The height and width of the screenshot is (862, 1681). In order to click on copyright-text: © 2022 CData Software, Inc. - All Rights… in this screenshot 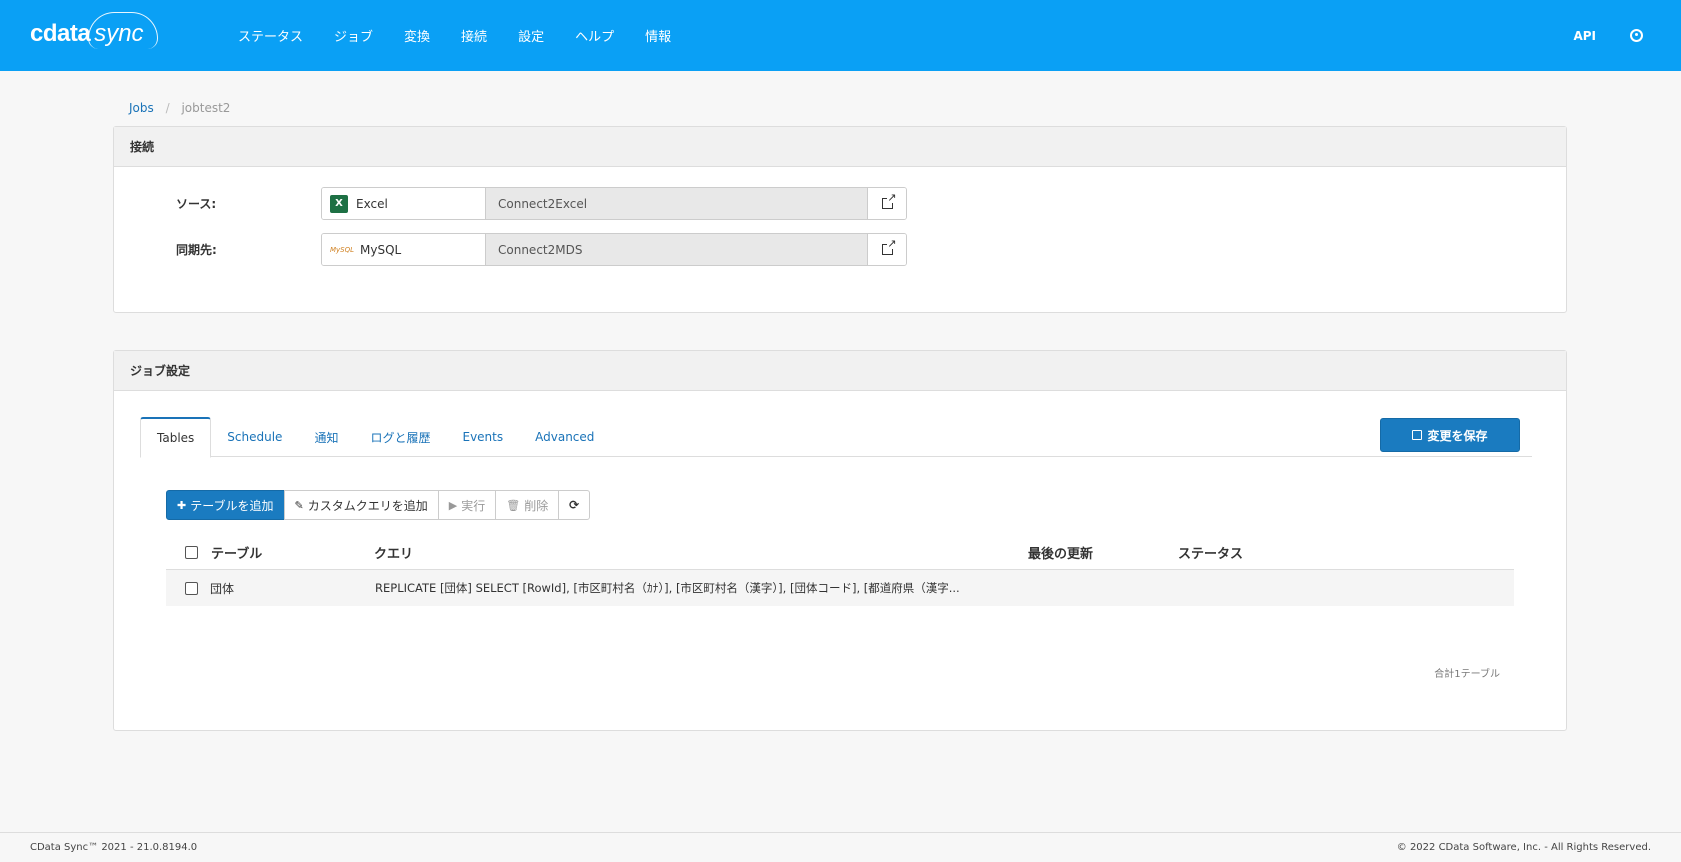, I will do `click(1523, 847)`.